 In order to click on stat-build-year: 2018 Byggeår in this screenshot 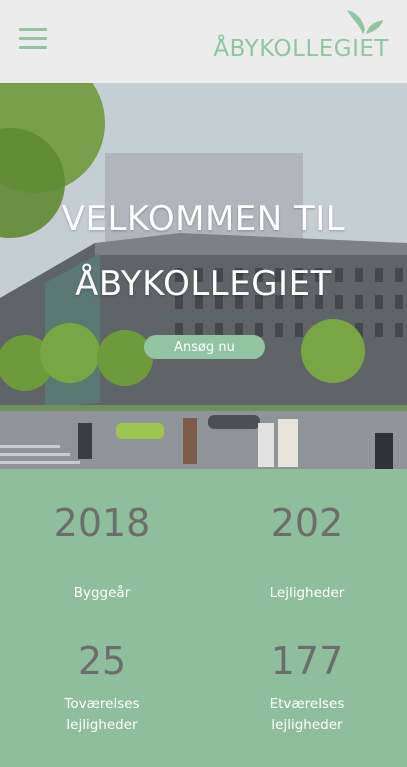, I will do `click(102, 552)`.